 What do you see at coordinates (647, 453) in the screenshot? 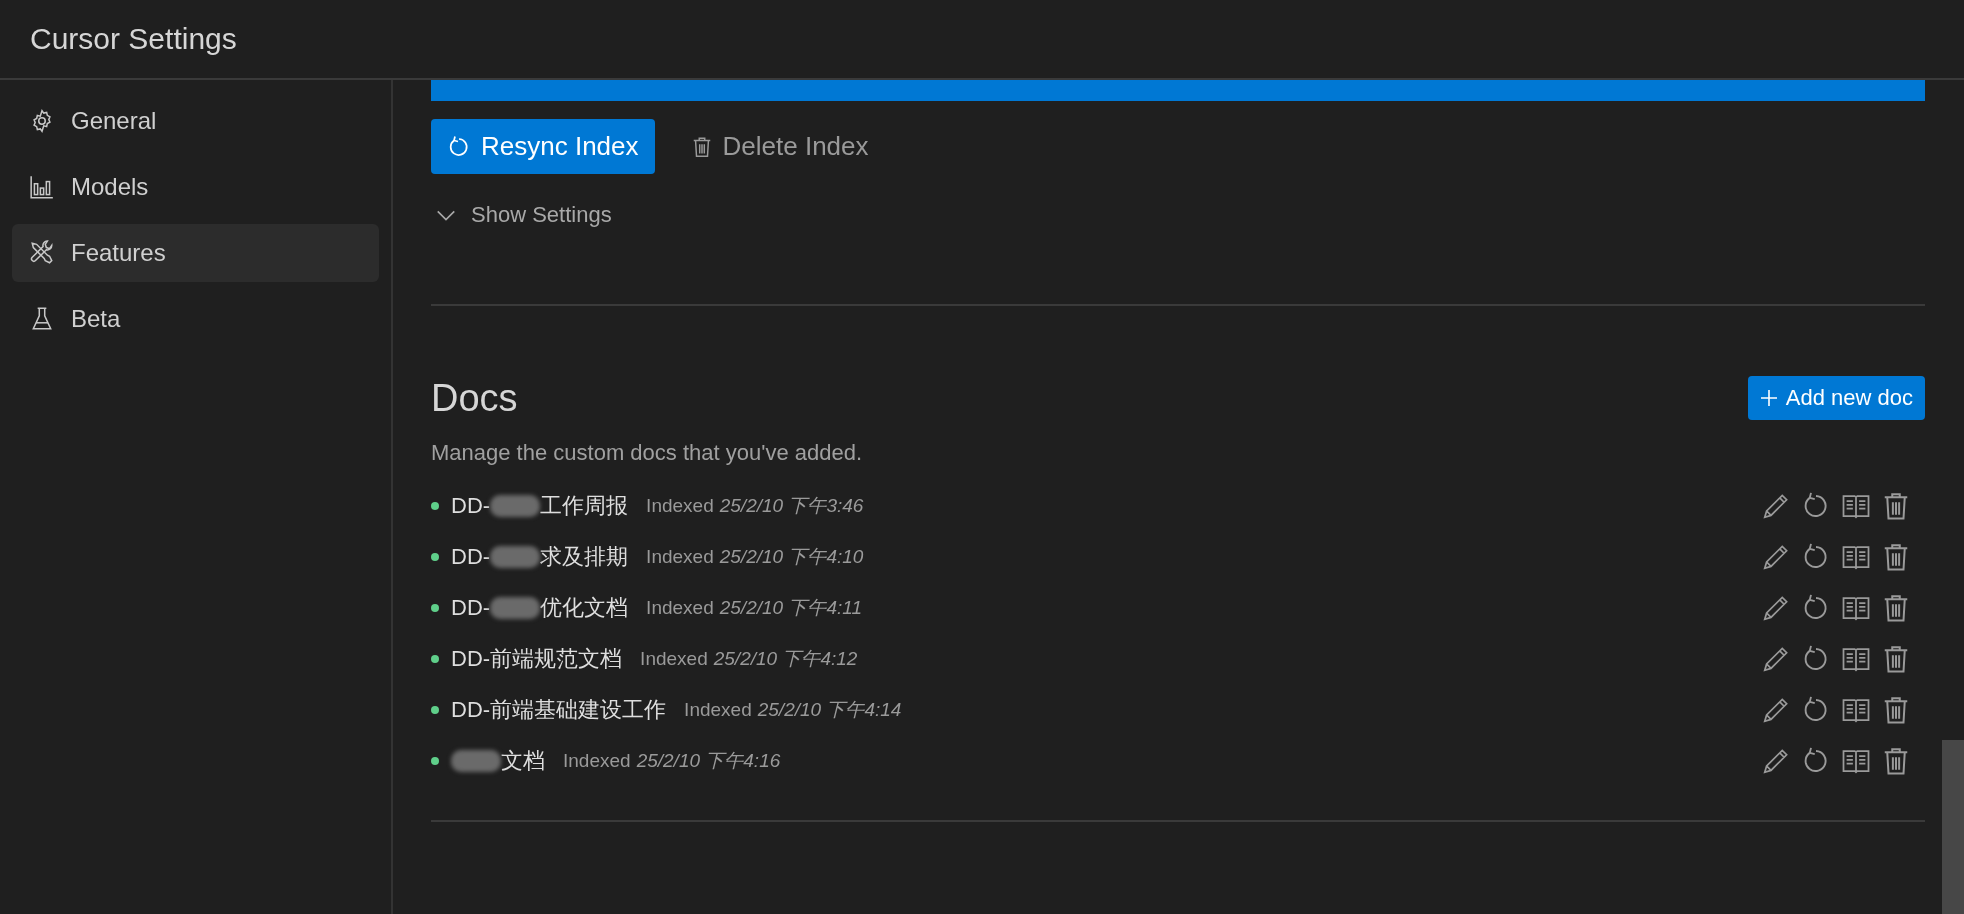
I see `section-description: Manage the custom docs that you've added.` at bounding box center [647, 453].